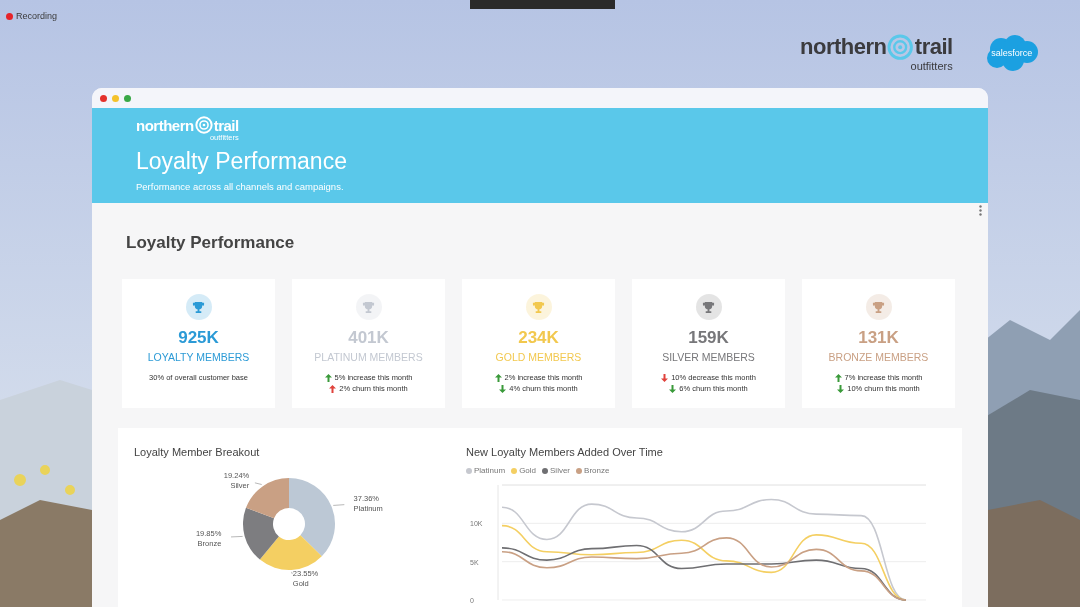  What do you see at coordinates (9, 16) in the screenshot?
I see `recording-dot` at bounding box center [9, 16].